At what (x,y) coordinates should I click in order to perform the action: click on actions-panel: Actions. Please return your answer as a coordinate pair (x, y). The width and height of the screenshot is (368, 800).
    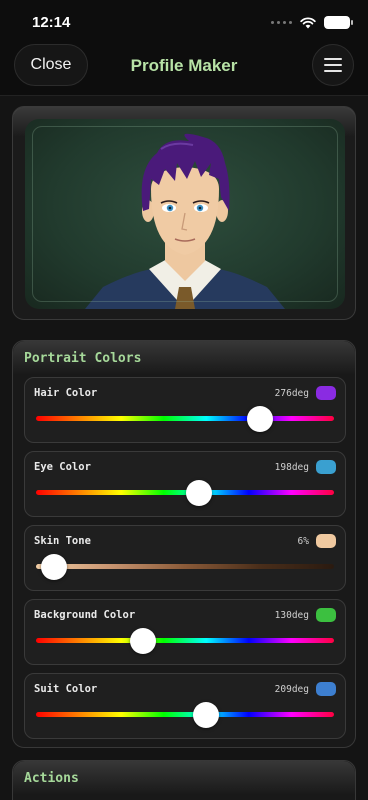
    Looking at the image, I should click on (184, 780).